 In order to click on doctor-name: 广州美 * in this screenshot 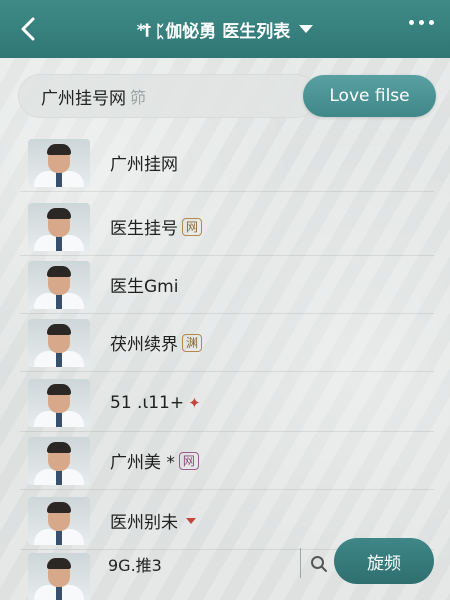, I will do `click(142, 463)`.